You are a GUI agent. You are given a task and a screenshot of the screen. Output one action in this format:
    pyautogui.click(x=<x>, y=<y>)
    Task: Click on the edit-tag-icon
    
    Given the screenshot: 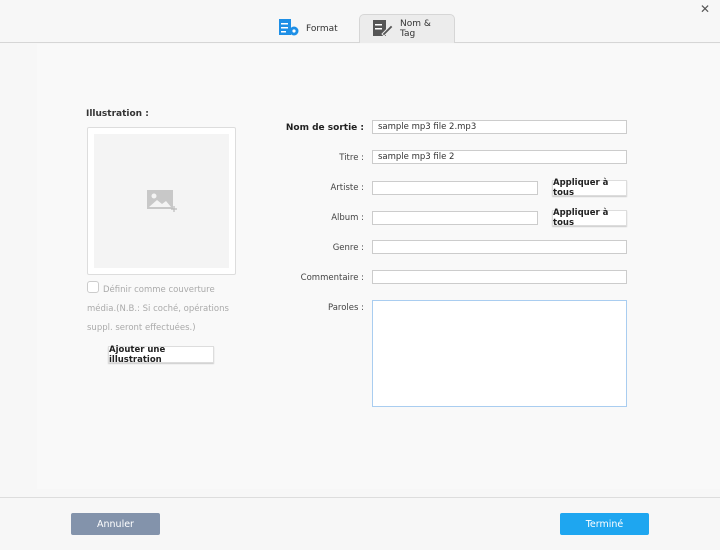 What is the action you would take?
    pyautogui.click(x=383, y=29)
    